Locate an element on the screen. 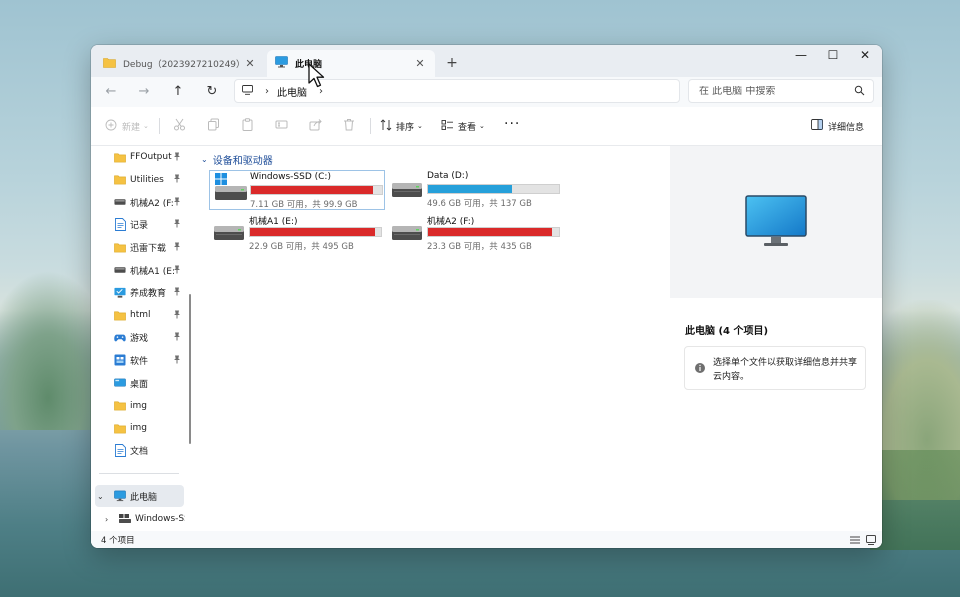 This screenshot has height=597, width=960. copy-button is located at coordinates (213, 126).